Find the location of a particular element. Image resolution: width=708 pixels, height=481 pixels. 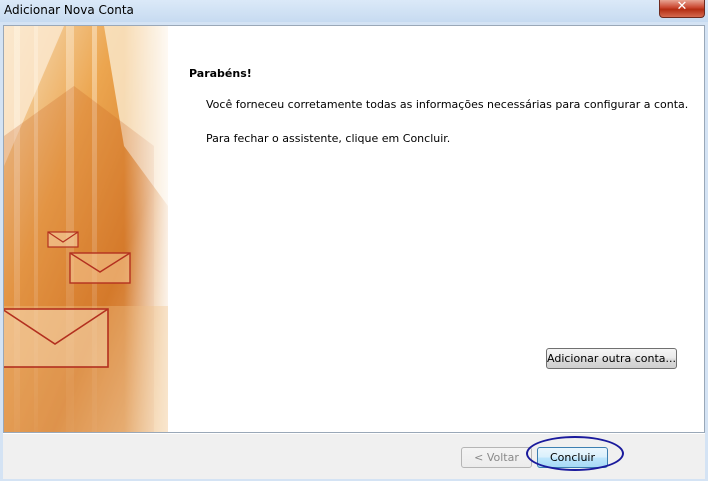

back-button-label: < Voltar is located at coordinates (496, 457).